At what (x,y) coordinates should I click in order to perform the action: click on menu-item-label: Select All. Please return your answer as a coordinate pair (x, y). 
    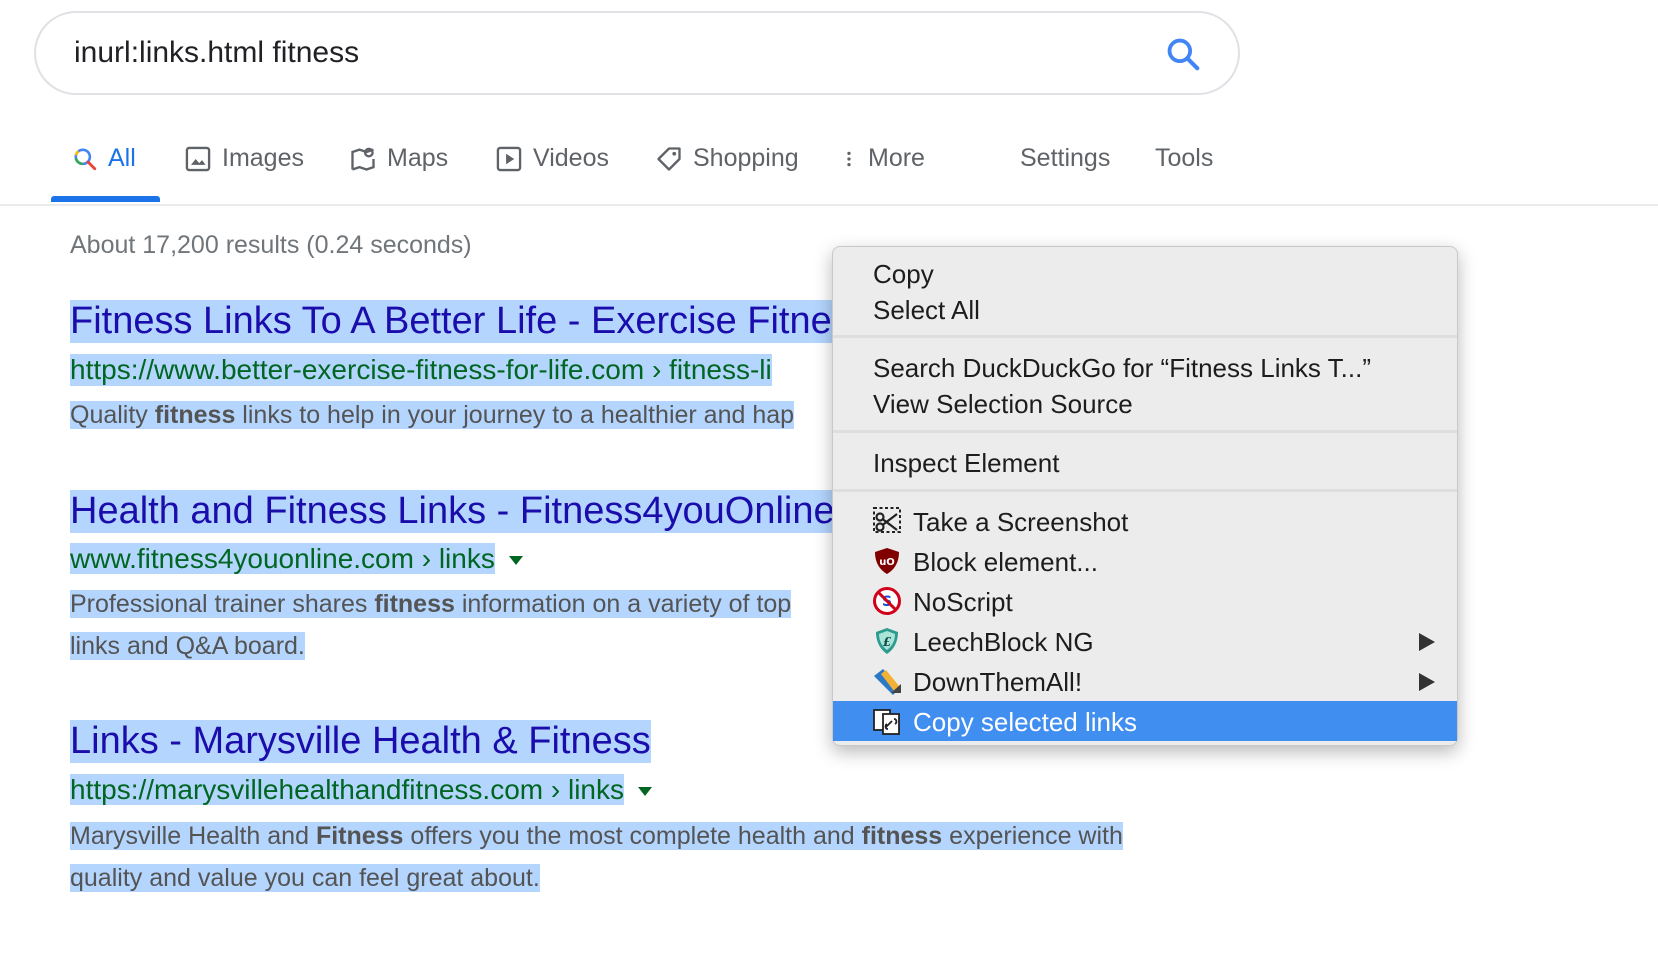
    Looking at the image, I should click on (926, 310).